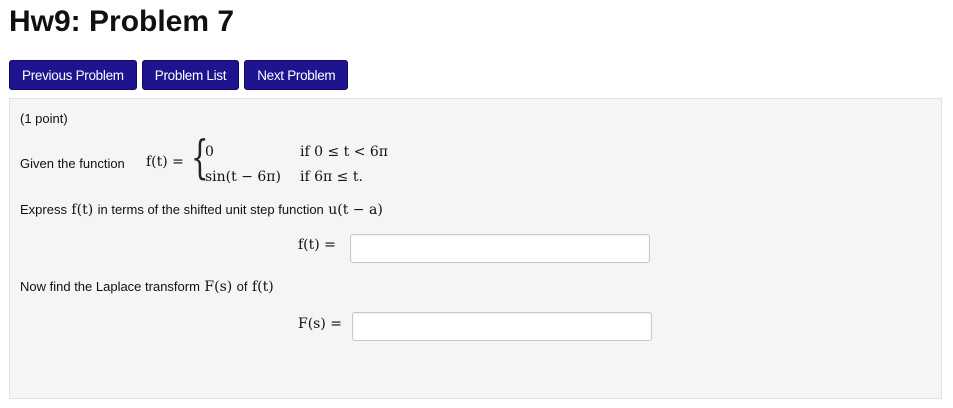  What do you see at coordinates (355, 210) in the screenshot?
I see `express-unit-step: u(t − a)` at bounding box center [355, 210].